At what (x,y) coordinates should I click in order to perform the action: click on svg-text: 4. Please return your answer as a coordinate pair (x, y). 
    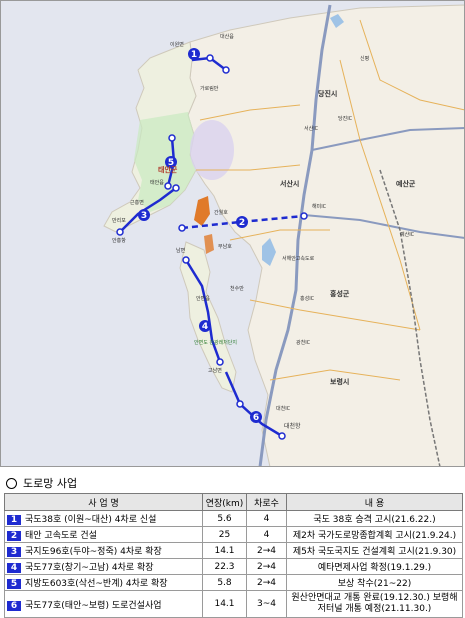
    Looking at the image, I should click on (205, 327).